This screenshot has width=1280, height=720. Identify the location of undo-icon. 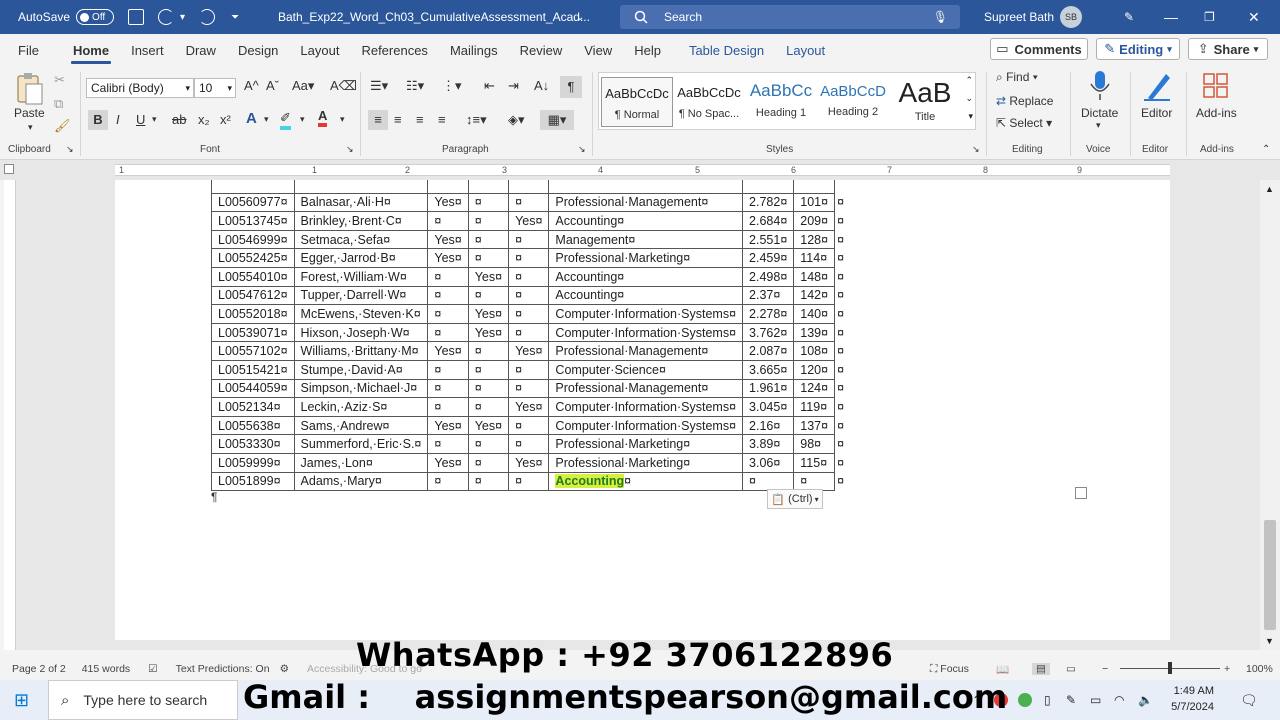
(166, 17).